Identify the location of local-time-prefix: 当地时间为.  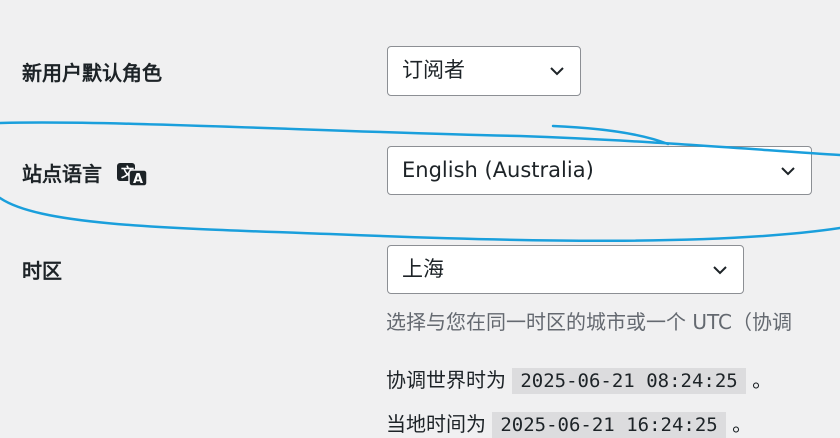
(436, 424).